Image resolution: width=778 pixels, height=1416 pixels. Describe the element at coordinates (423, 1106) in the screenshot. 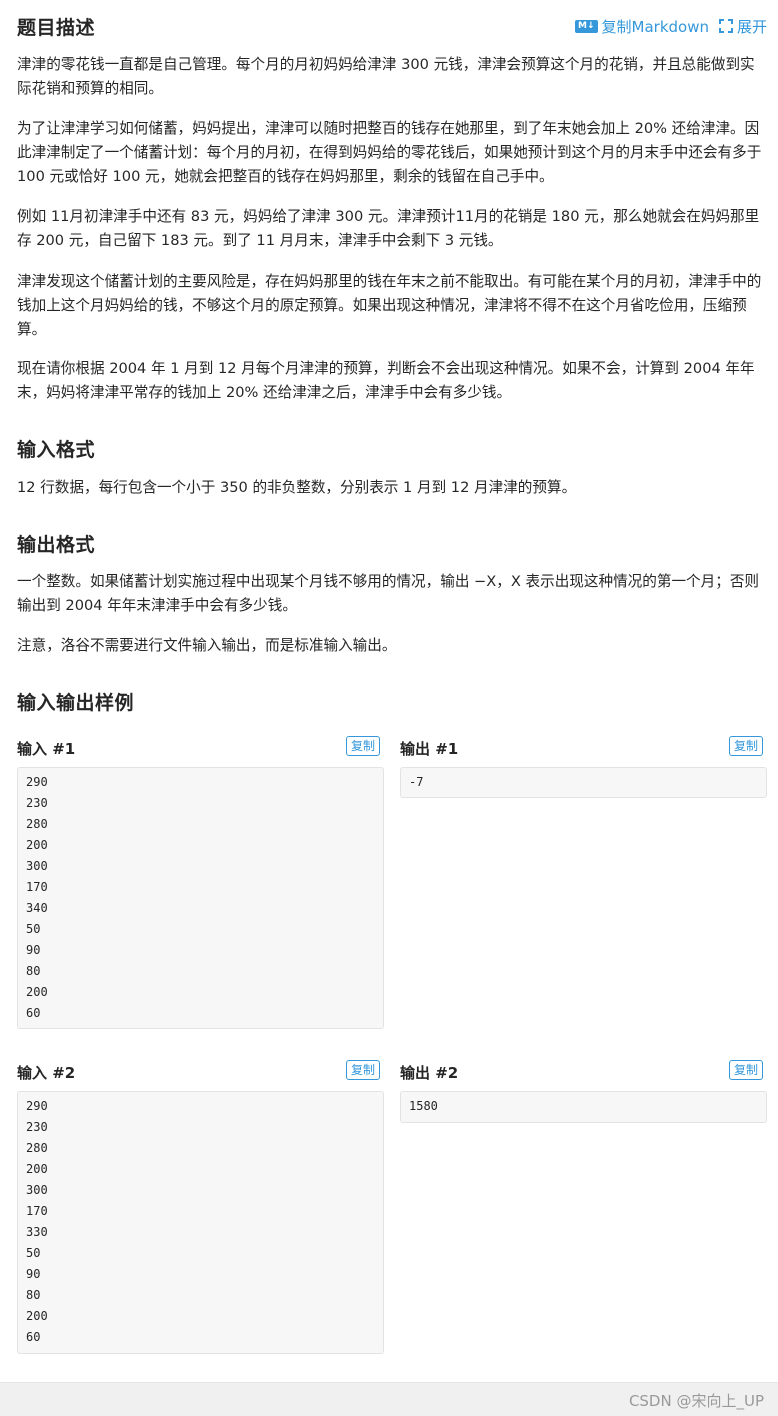

I see `code-line: 1580` at that location.